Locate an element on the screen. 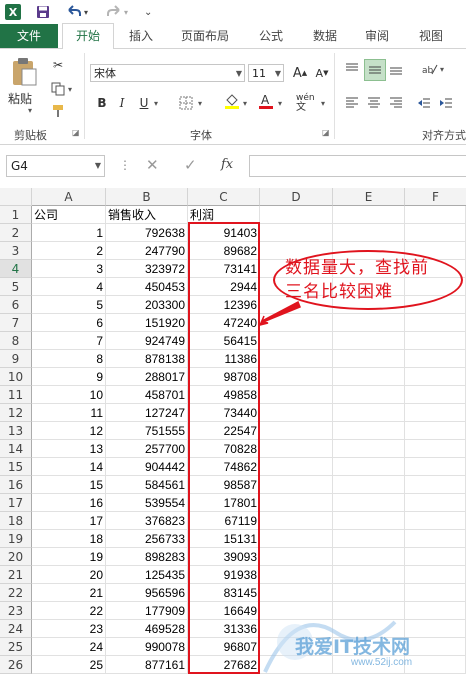 The width and height of the screenshot is (466, 682). font-color-icon: A is located at coordinates (266, 101).